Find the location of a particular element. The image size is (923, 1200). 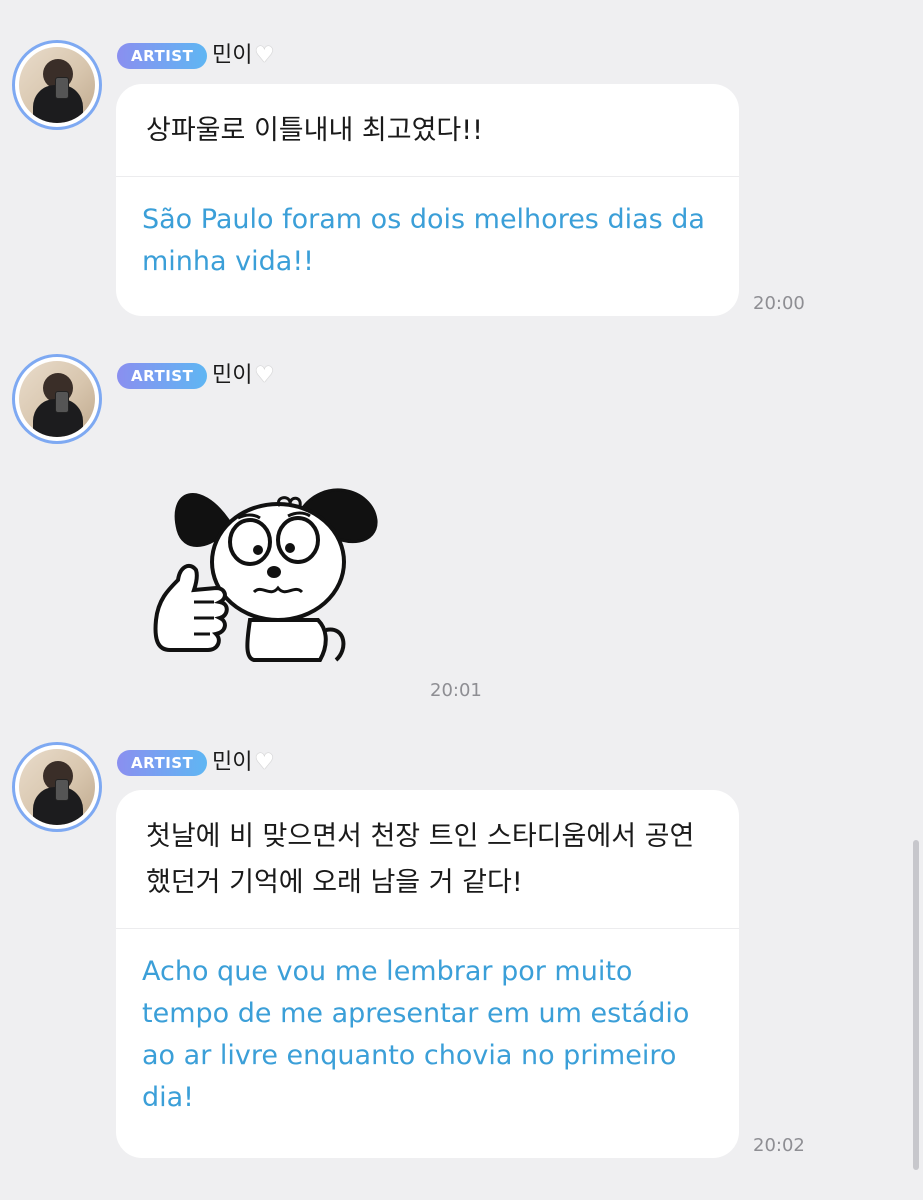

timestamp: 20:02 is located at coordinates (779, 1145).